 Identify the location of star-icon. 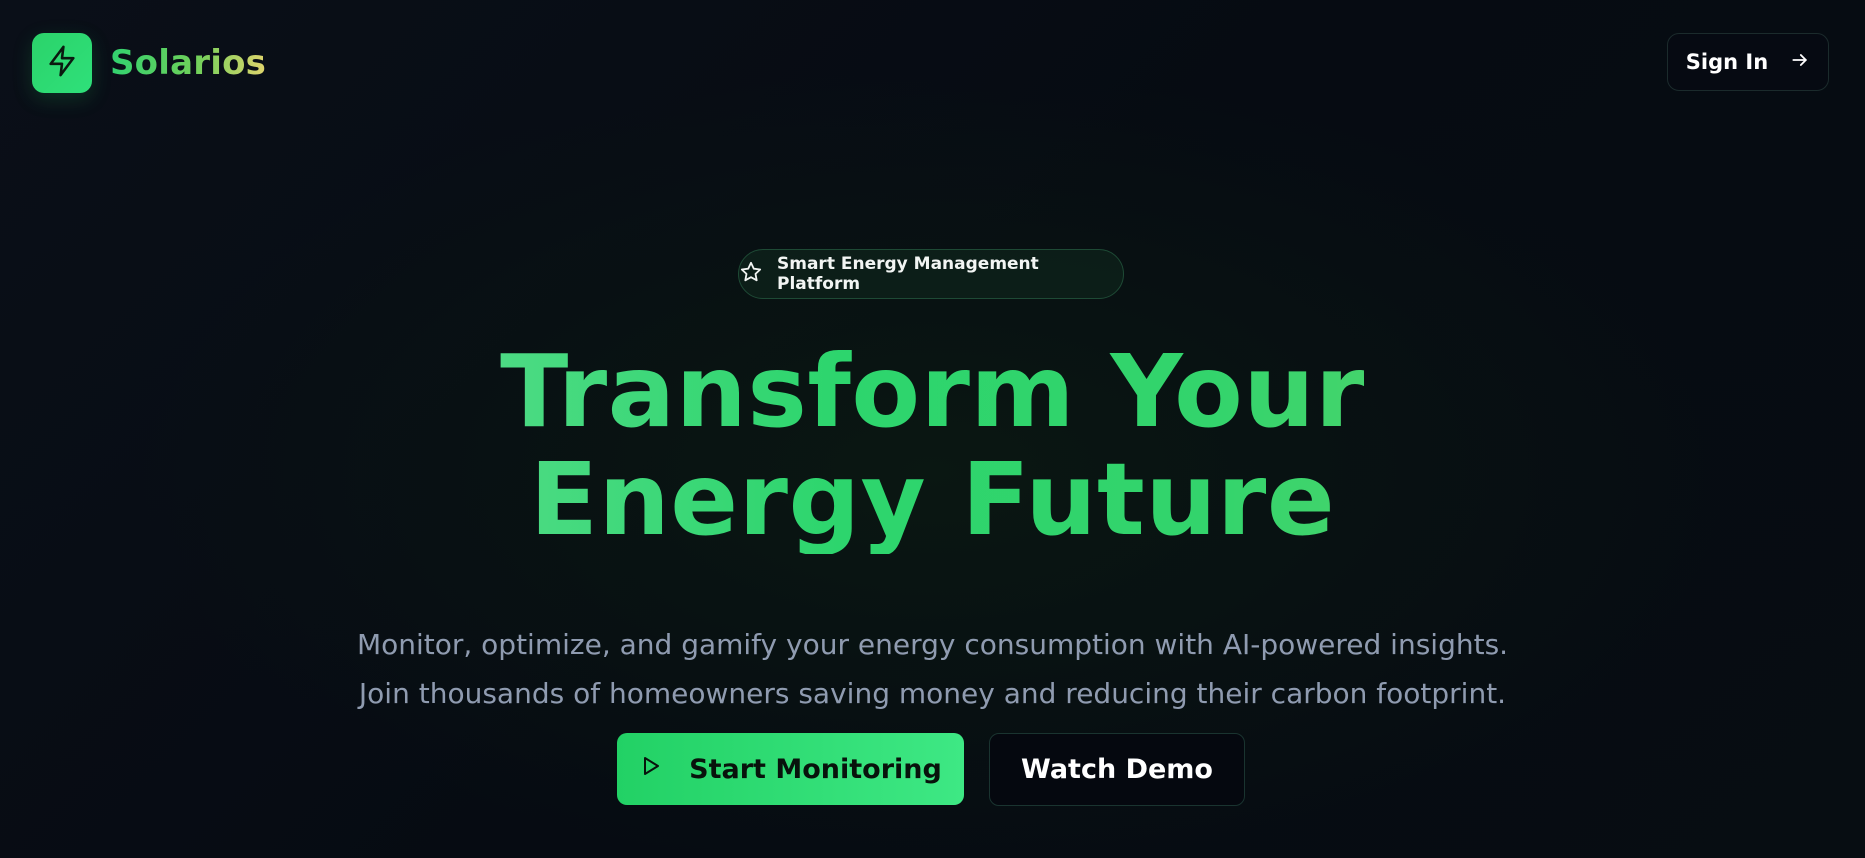
(751, 274).